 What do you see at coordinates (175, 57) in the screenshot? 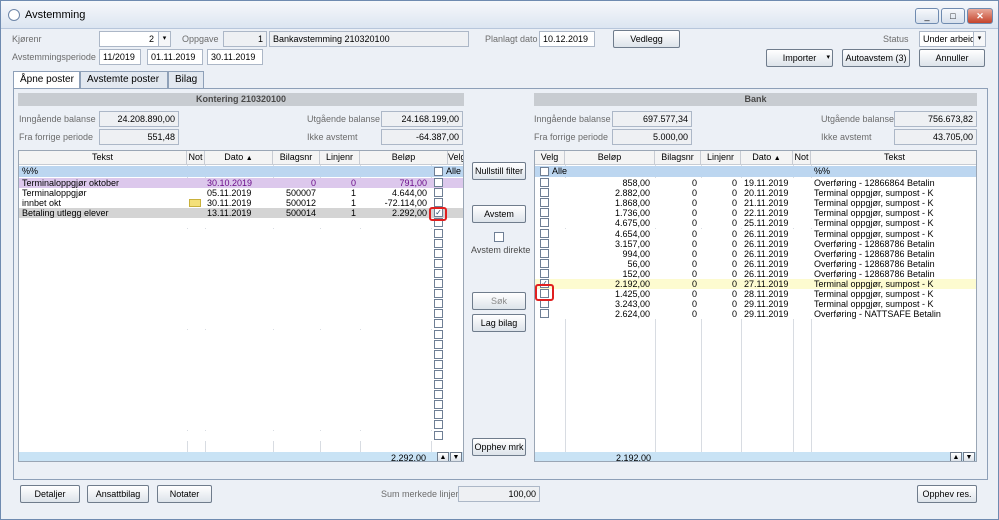
I see `periode-fra: 01.11.2019` at bounding box center [175, 57].